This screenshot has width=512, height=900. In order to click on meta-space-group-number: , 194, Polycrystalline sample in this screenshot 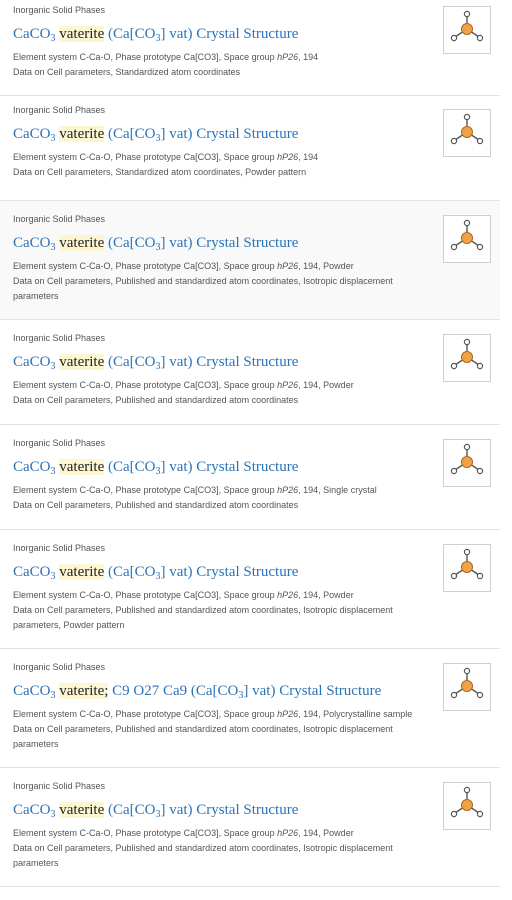, I will do `click(355, 714)`.